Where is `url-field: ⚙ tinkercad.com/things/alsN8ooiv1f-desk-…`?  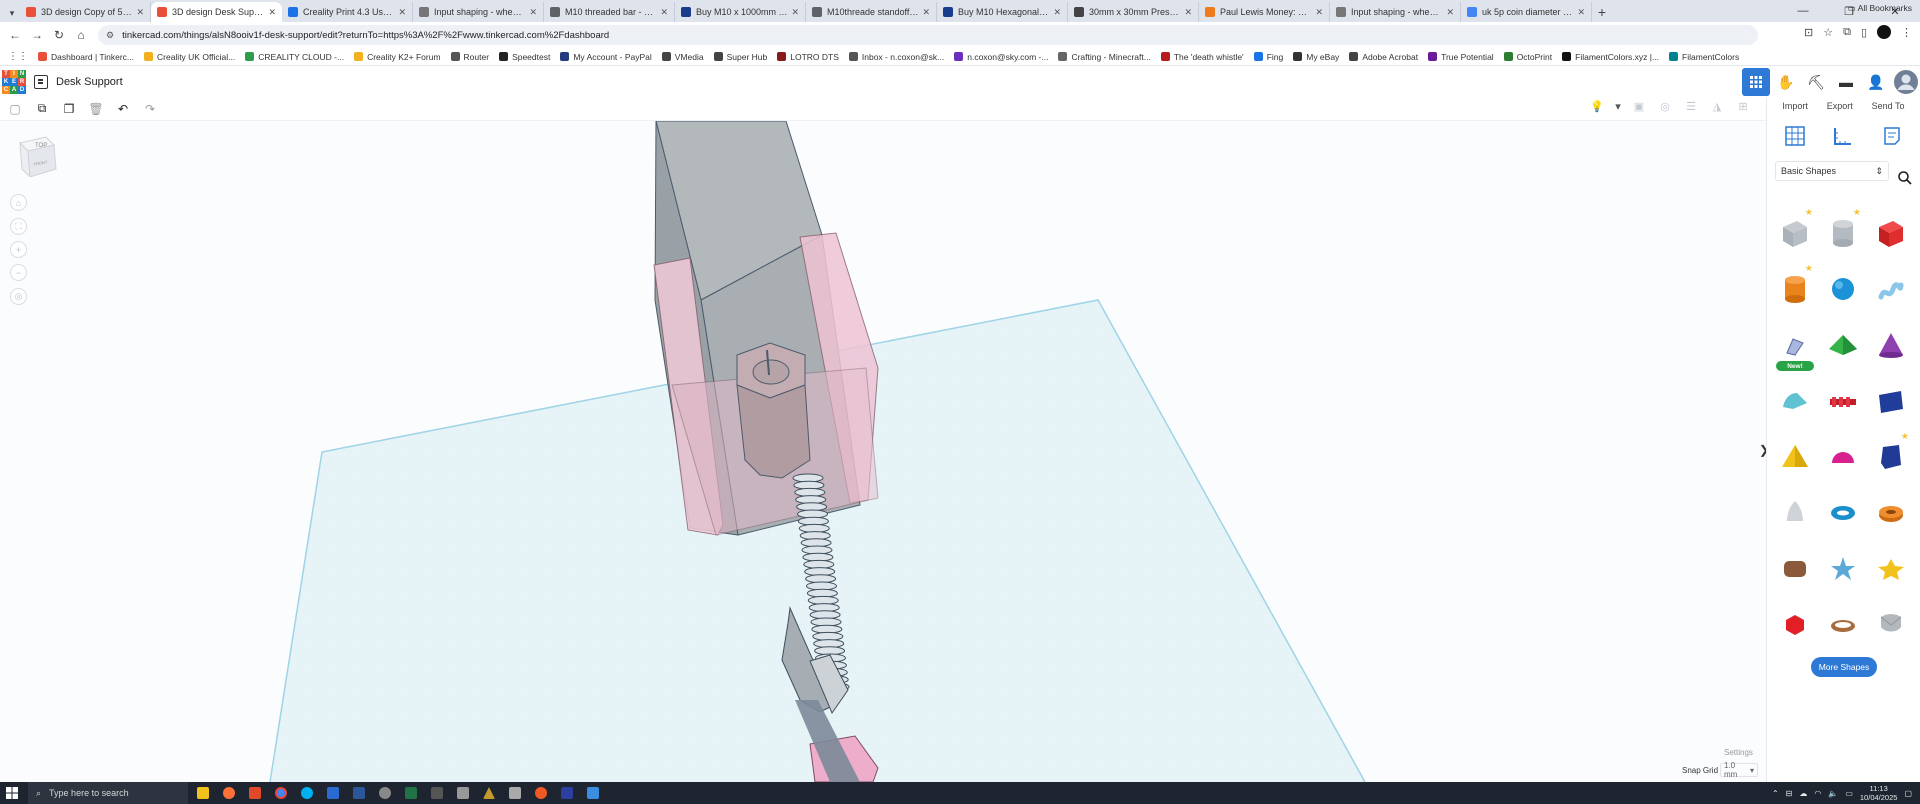
url-field: ⚙ tinkercad.com/things/alsN8ooiv1f-desk-… is located at coordinates (928, 35).